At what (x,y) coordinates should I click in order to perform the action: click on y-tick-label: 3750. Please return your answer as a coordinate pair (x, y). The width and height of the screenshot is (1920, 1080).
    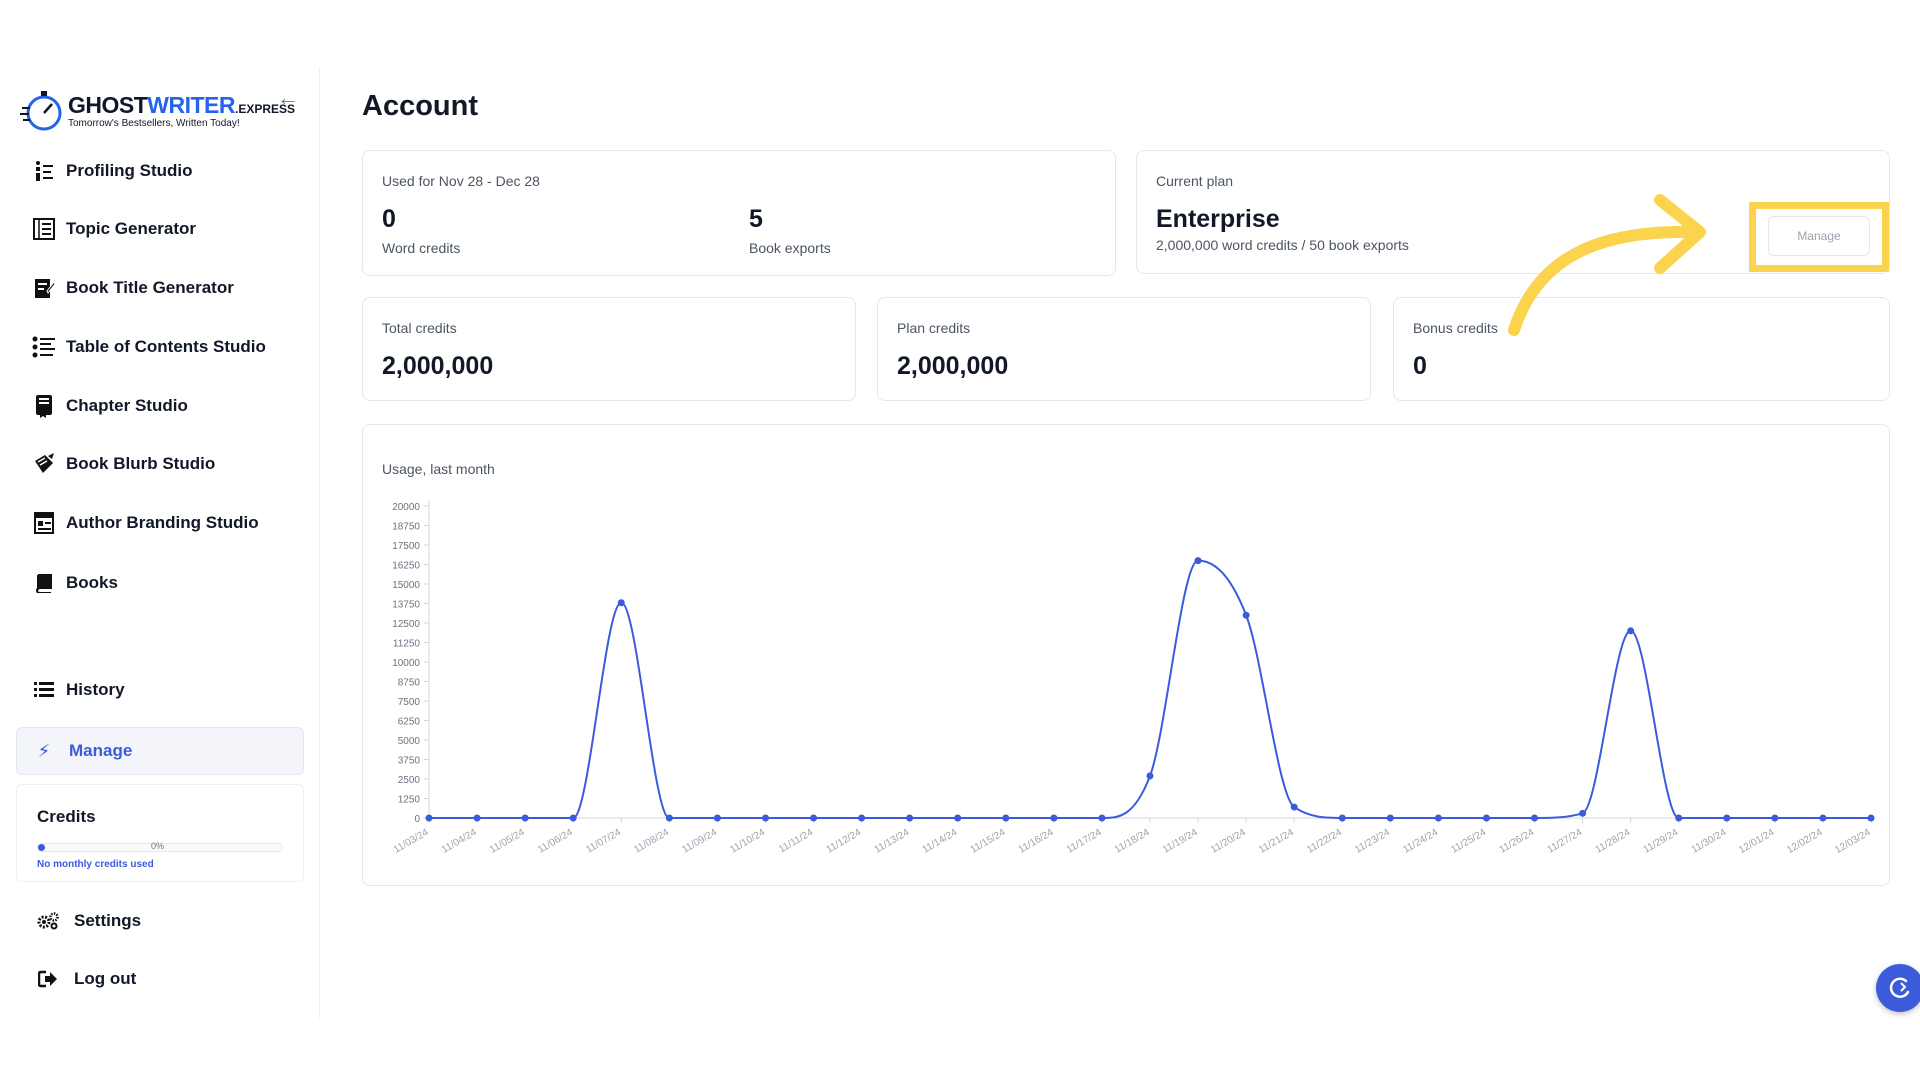
    Looking at the image, I should click on (409, 761).